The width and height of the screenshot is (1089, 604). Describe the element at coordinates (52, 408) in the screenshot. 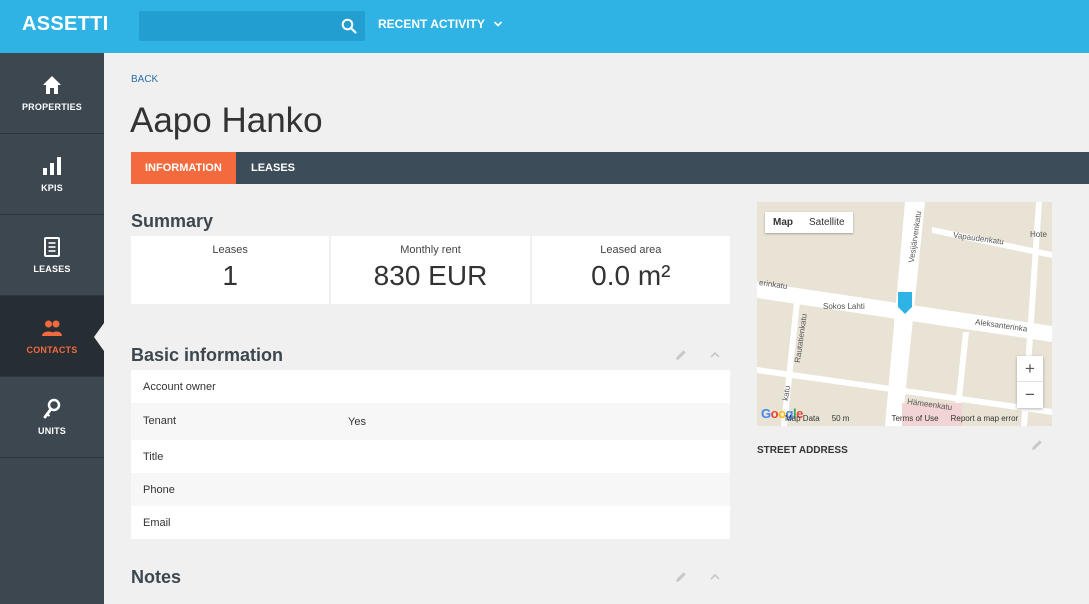

I see `key-icon` at that location.